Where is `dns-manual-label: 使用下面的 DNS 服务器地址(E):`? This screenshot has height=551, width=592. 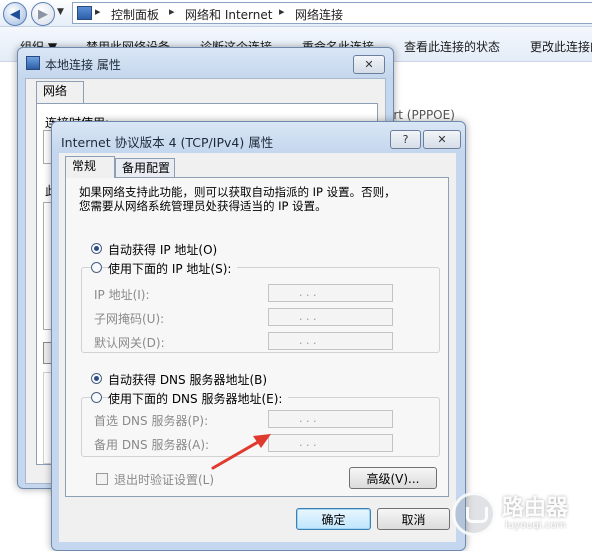 dns-manual-label: 使用下面的 DNS 服务器地址(E): is located at coordinates (198, 398).